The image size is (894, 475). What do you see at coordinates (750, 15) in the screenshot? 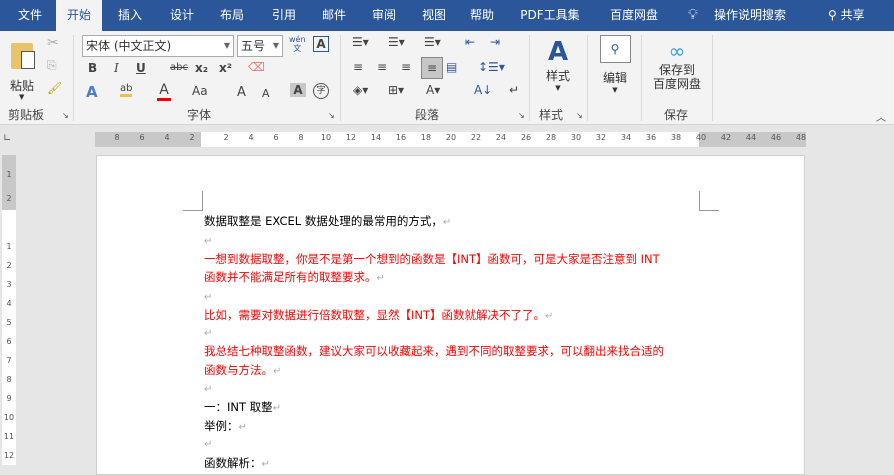
I see `tell-me-search: 操作说明搜索` at bounding box center [750, 15].